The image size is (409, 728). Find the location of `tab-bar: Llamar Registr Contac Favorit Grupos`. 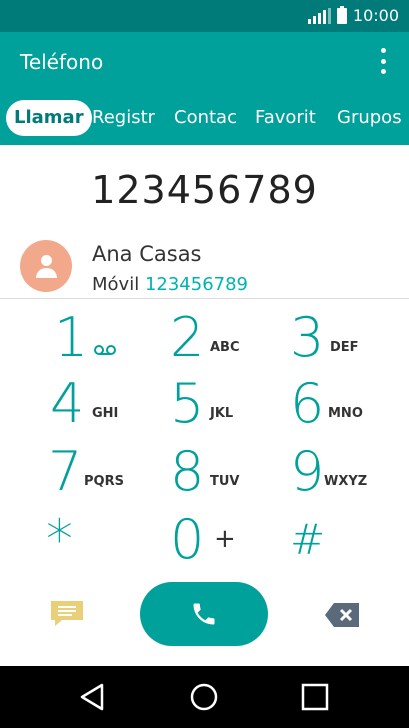

tab-bar: Llamar Registr Contac Favorit Grupos is located at coordinates (204, 117).